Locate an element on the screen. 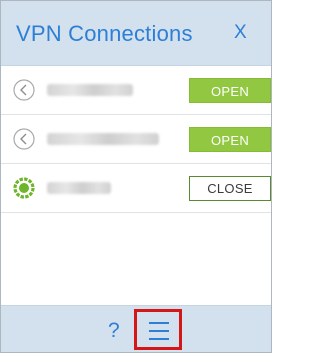 This screenshot has height=353, width=320. connection-name: ▒▒▒▒▒▒▒ is located at coordinates (90, 90).